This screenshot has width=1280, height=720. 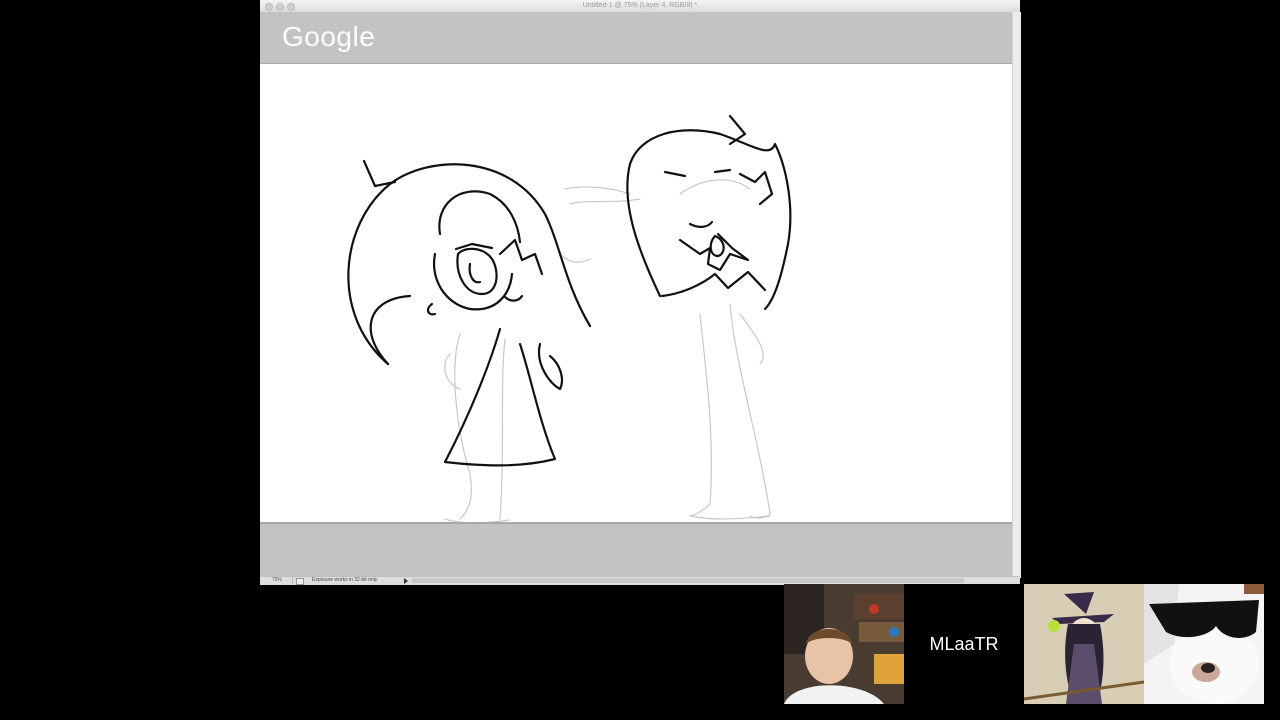 What do you see at coordinates (964, 644) in the screenshot?
I see `participant-name-label: MLaaTR` at bounding box center [964, 644].